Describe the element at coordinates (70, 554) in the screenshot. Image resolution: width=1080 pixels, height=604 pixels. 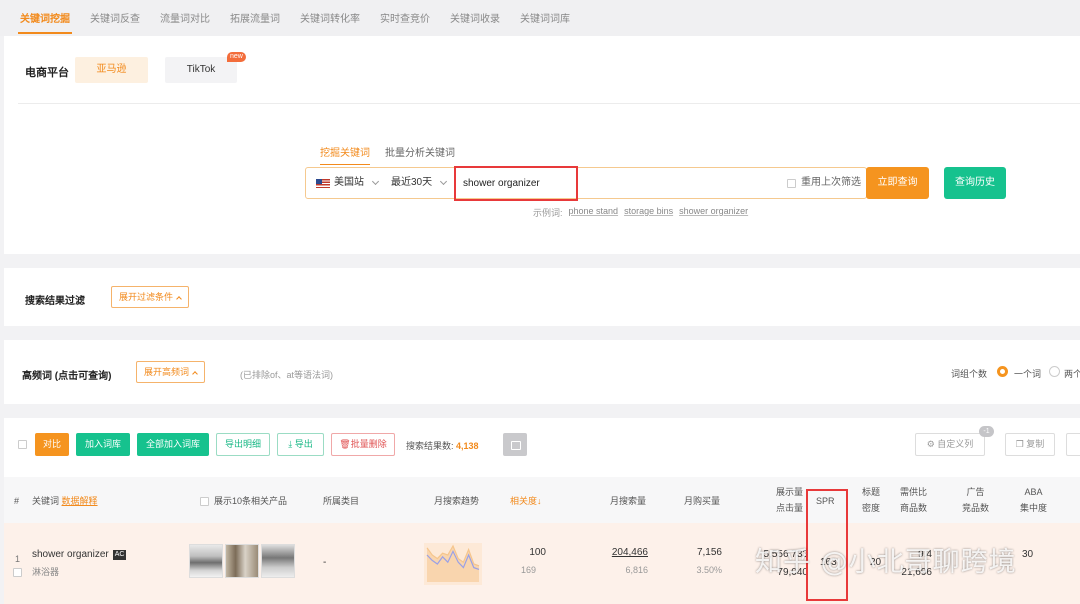
I see `row-keyword-text: shower organizer` at that location.